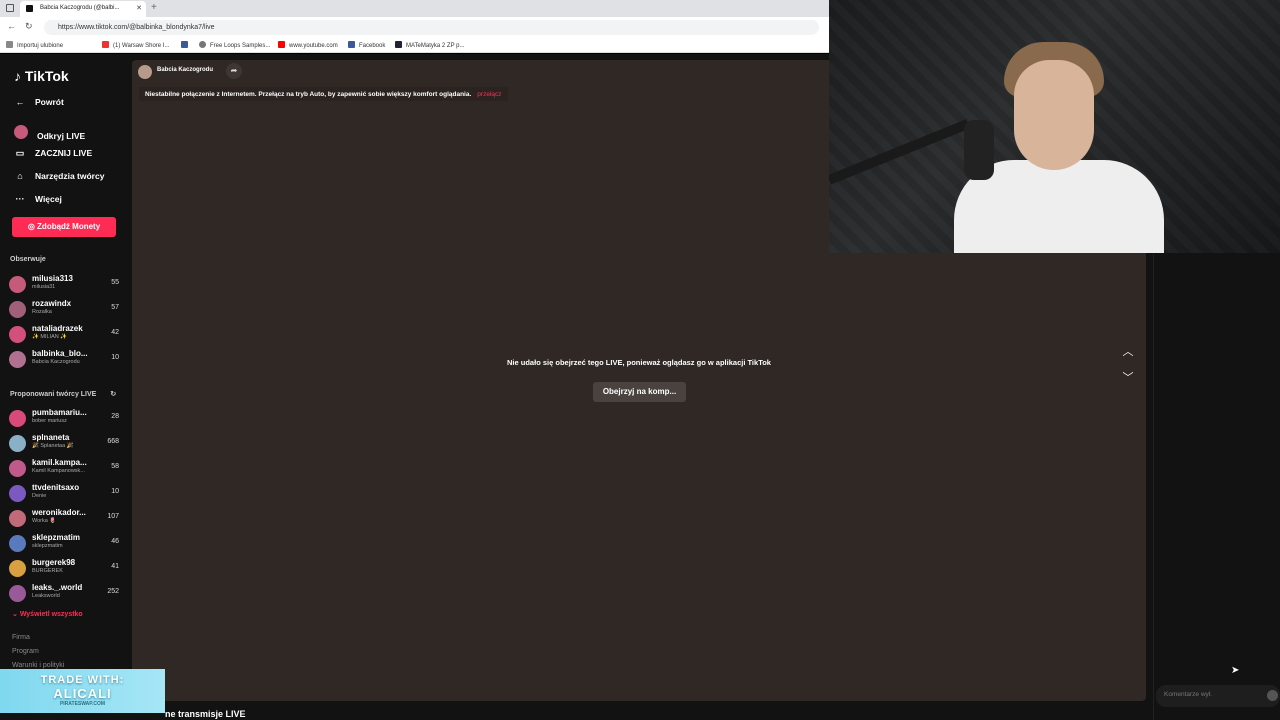 The width and height of the screenshot is (1280, 720). What do you see at coordinates (41, 76) in the screenshot?
I see `tiktok-logo: ♪ TikTok` at bounding box center [41, 76].